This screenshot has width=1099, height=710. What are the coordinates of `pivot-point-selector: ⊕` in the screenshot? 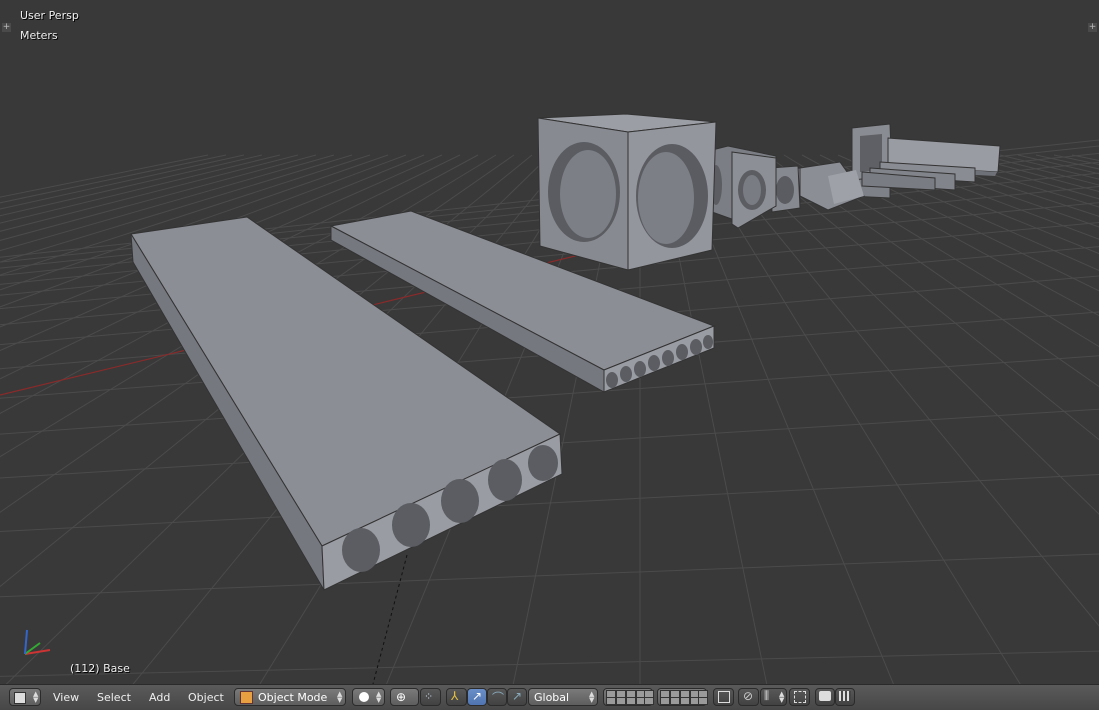 It's located at (404, 697).